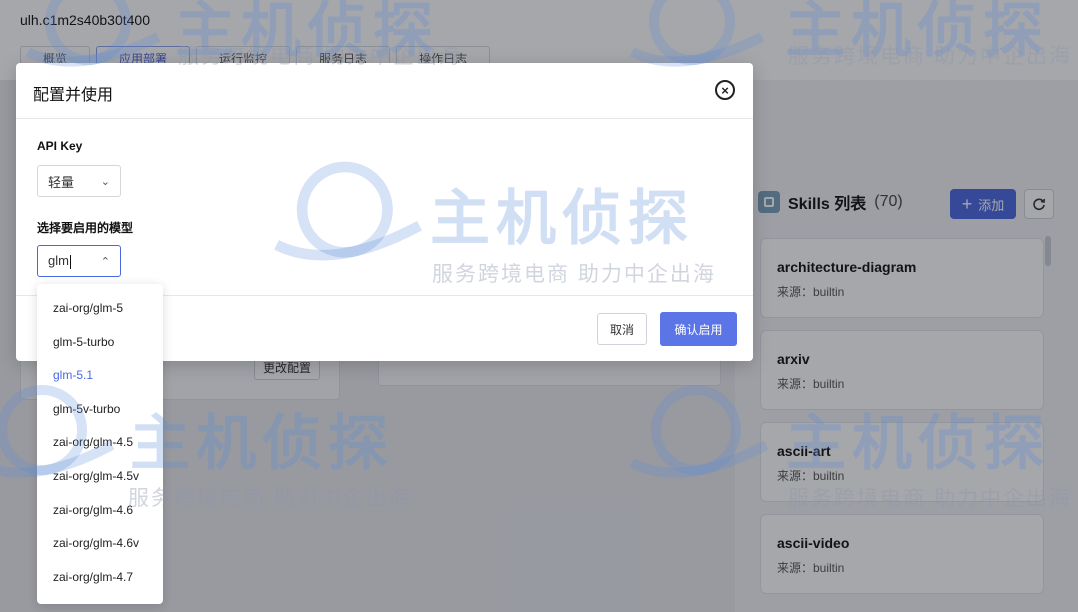 The height and width of the screenshot is (612, 1078). What do you see at coordinates (100, 477) in the screenshot?
I see `dropdown-option-zai-org-glm-4-5v: zai-org/glm-4.5v` at bounding box center [100, 477].